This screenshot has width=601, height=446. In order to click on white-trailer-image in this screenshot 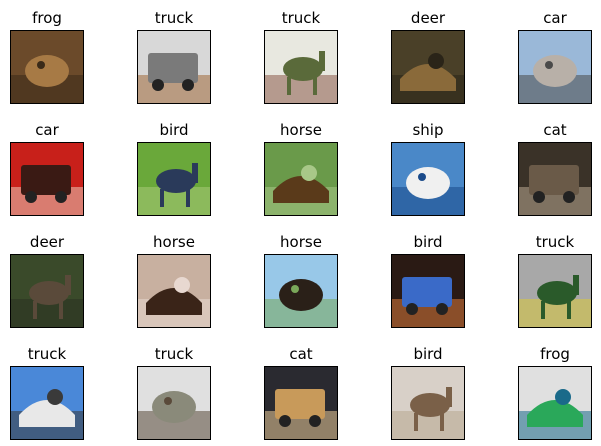, I will do `click(47, 403)`.